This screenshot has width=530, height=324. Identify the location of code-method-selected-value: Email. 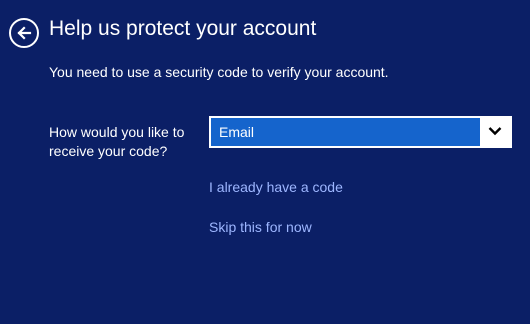
(345, 132).